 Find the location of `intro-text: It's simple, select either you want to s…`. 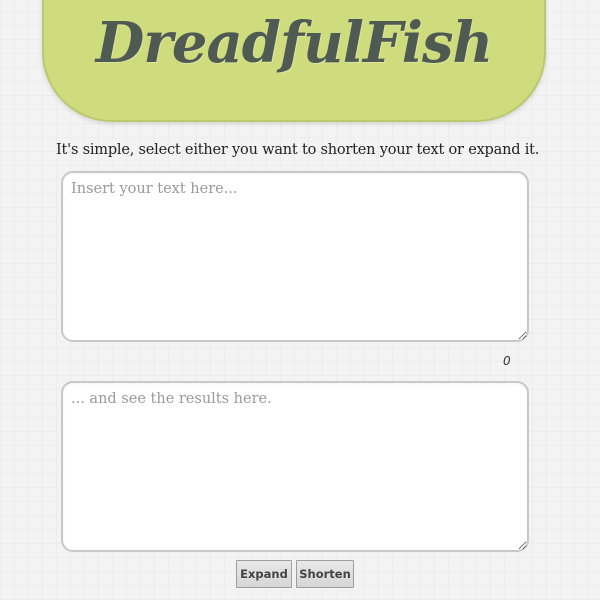

intro-text: It's simple, select either you want to s… is located at coordinates (298, 150).